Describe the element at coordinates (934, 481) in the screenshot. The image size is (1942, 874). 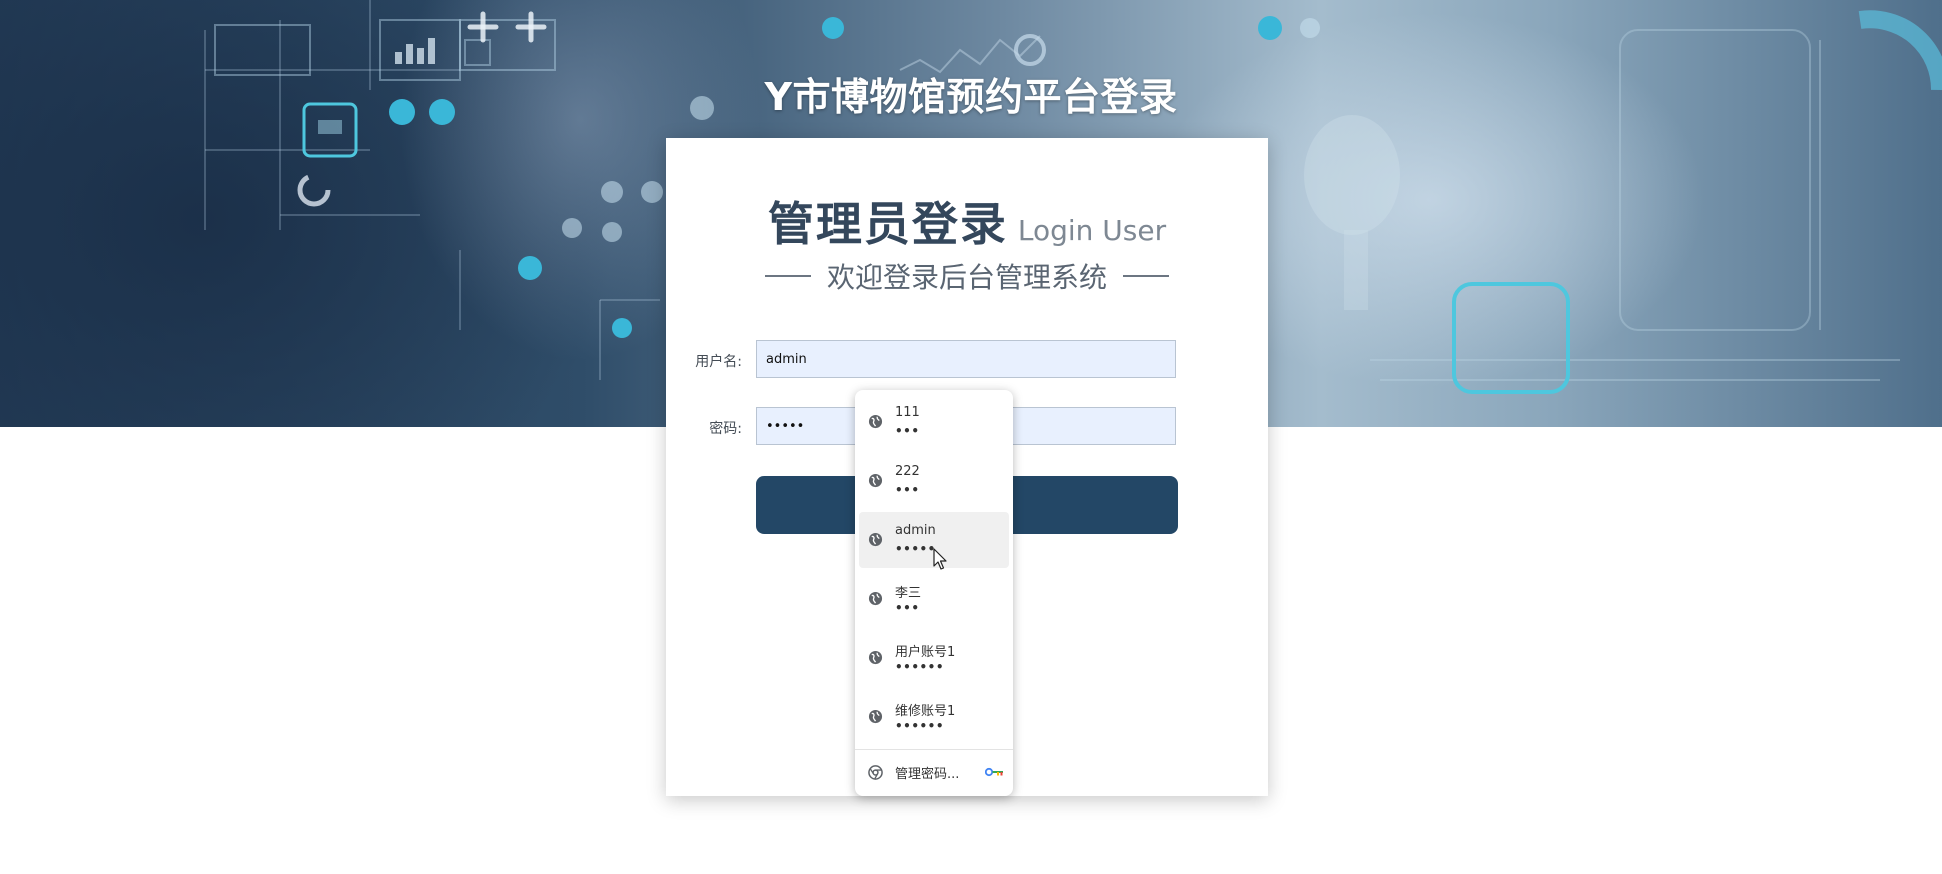
I see `autofill-item: 222 •••` at that location.